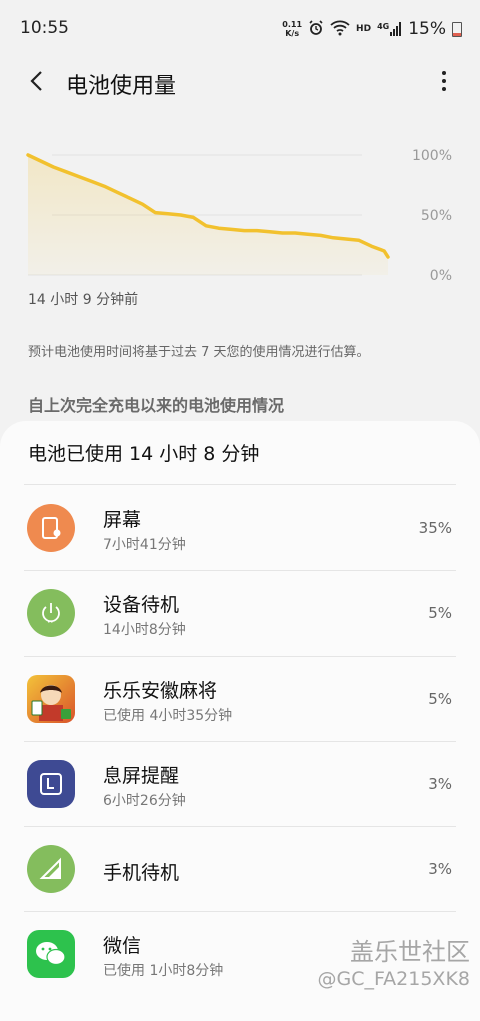  Describe the element at coordinates (156, 405) in the screenshot. I see `section-header: 自上次完全充电以来的电池使用情况` at that location.